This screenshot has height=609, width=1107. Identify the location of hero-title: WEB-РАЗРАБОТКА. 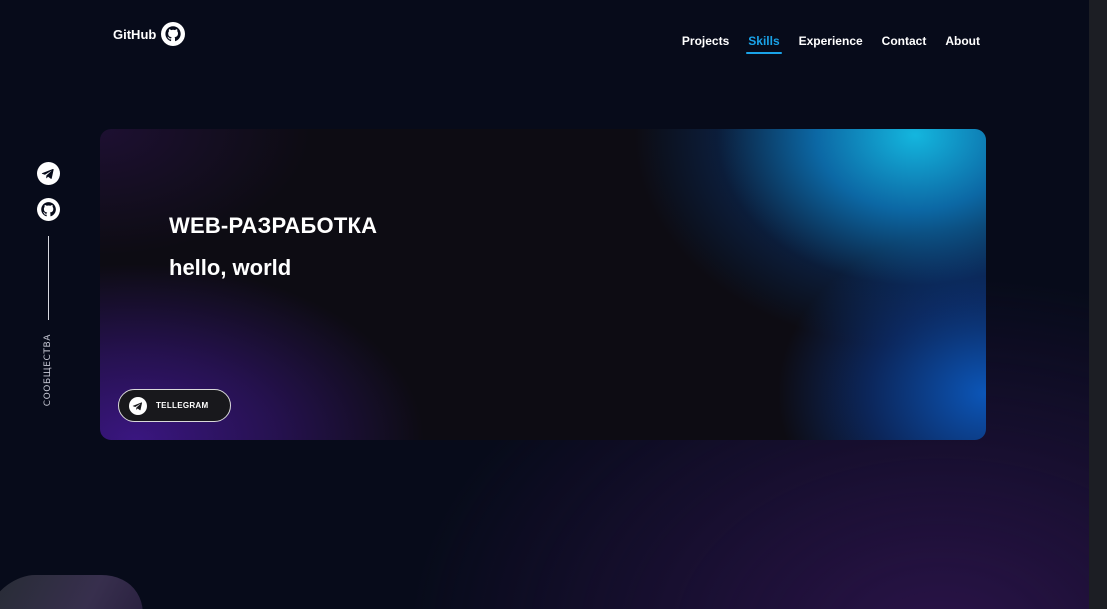
(273, 225).